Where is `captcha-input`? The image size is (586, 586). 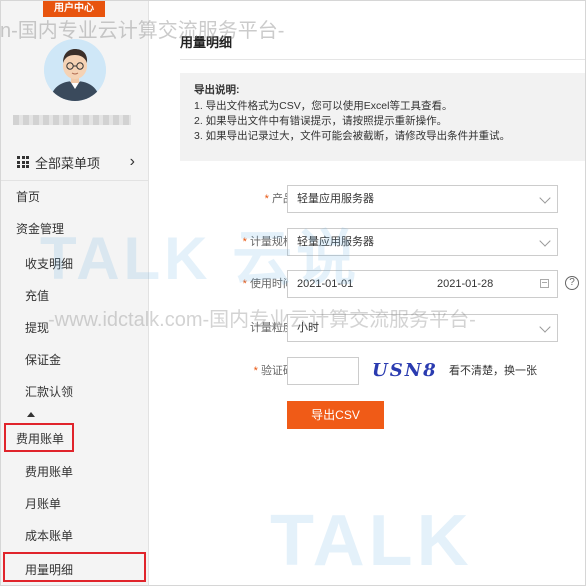
captcha-input is located at coordinates (323, 371).